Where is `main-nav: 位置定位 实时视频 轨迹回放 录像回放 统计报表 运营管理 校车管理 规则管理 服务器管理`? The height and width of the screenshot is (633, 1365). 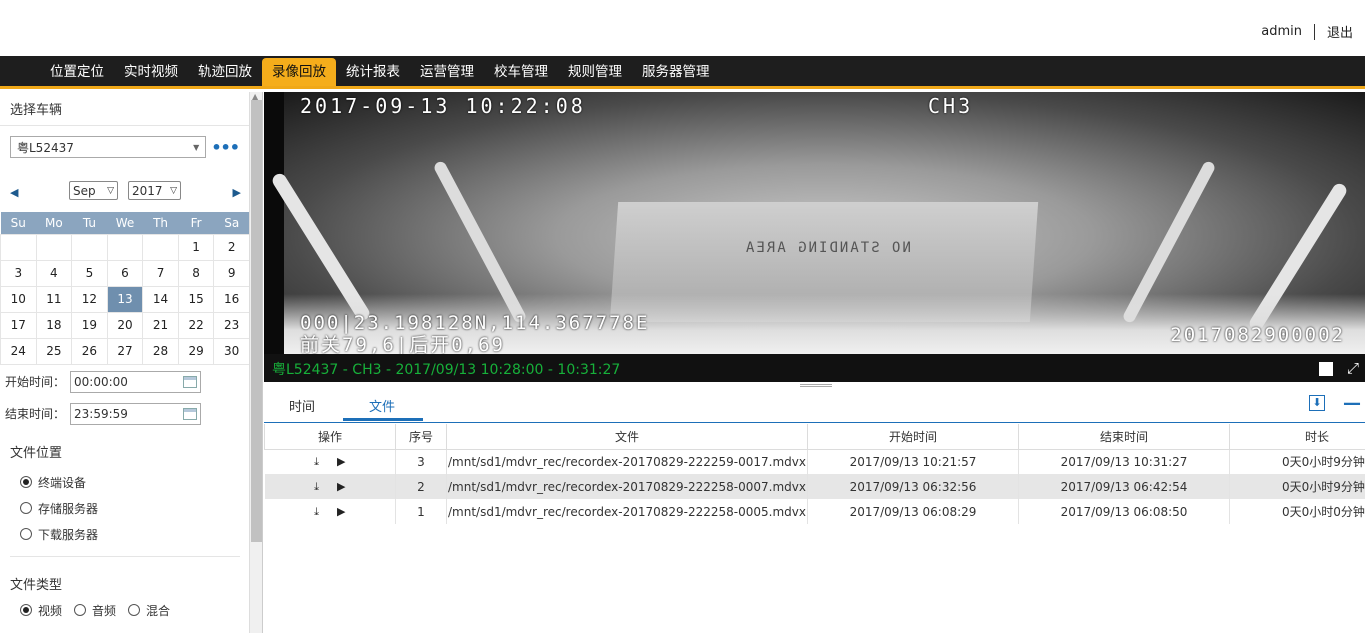
main-nav: 位置定位 实时视频 轨迹回放 录像回放 统计报表 运营管理 校车管理 规则管理 服务器管理 is located at coordinates (682, 72).